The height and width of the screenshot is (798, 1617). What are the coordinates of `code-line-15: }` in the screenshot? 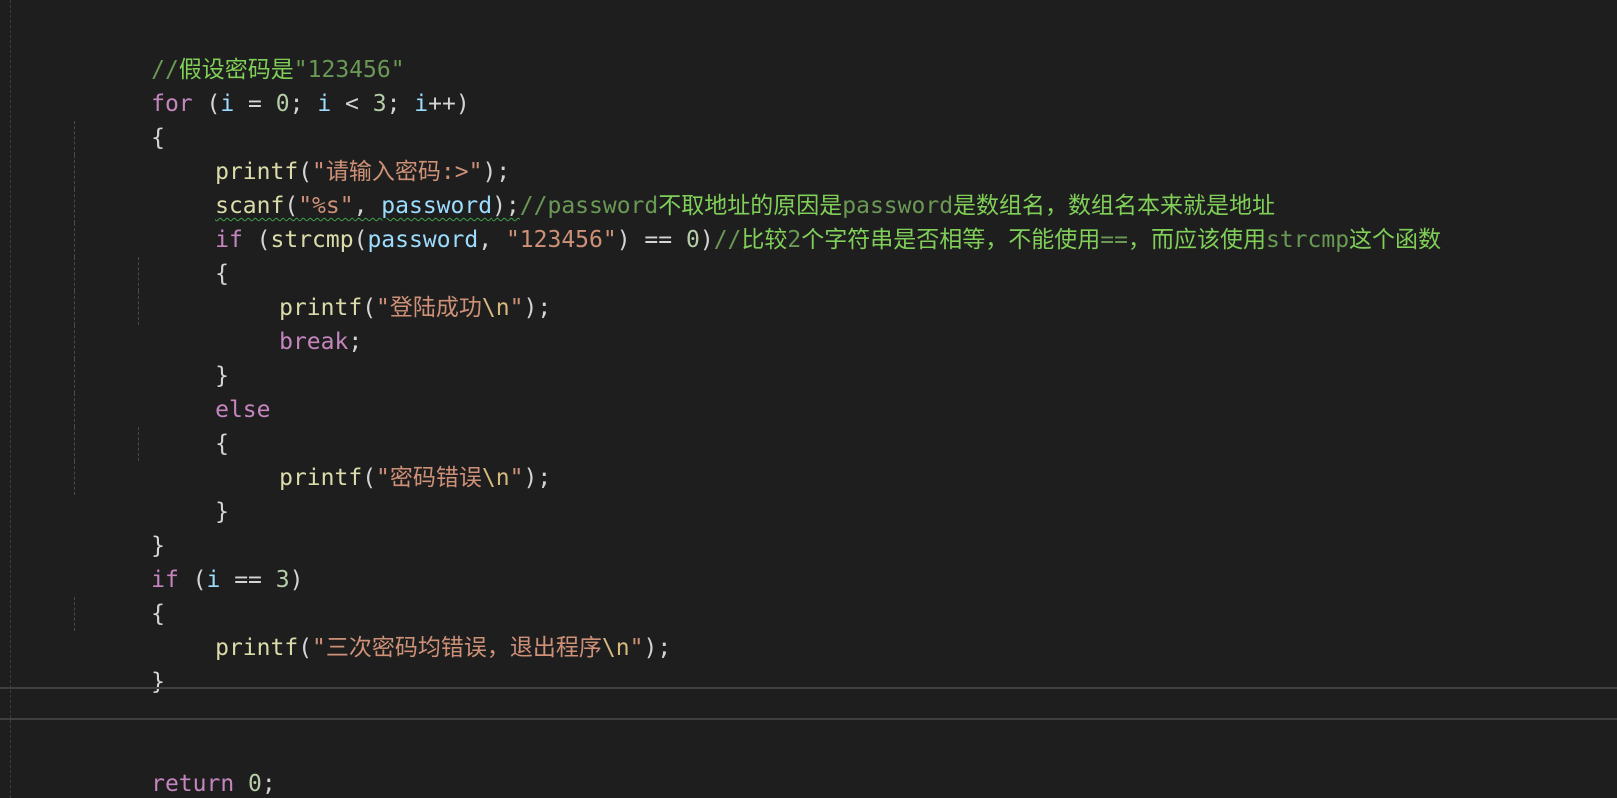 It's located at (808, 527).